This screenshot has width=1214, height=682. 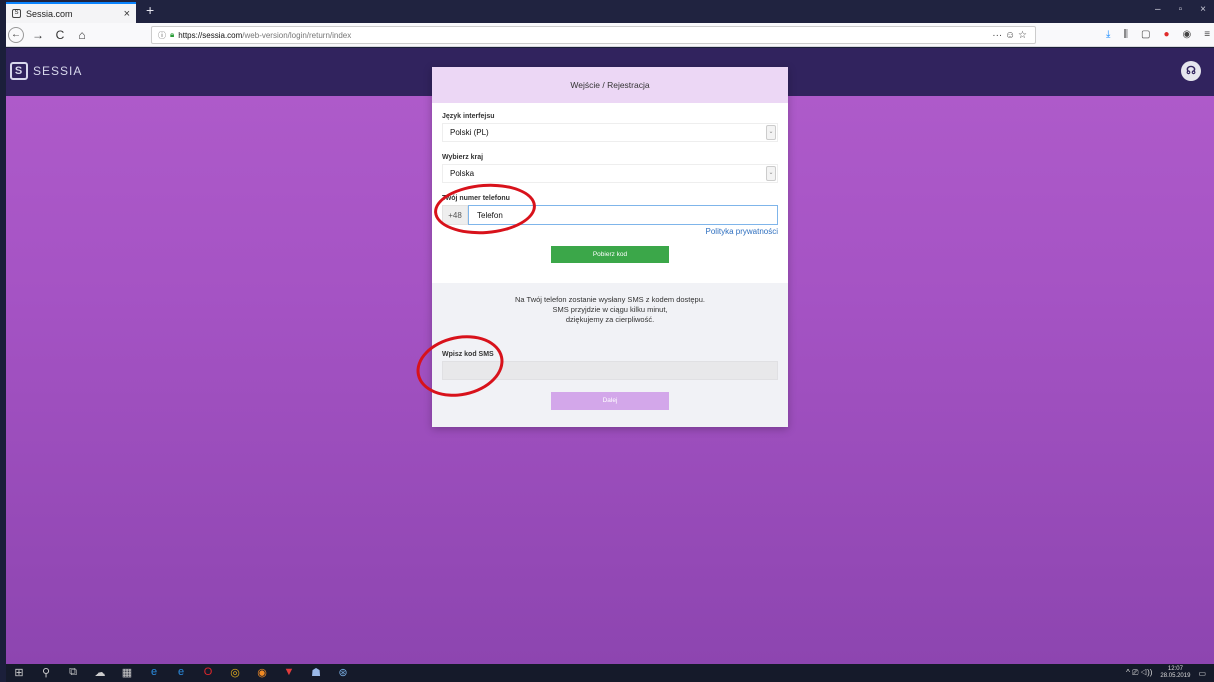 What do you see at coordinates (1187, 34) in the screenshot?
I see `extension-icon: ◉` at bounding box center [1187, 34].